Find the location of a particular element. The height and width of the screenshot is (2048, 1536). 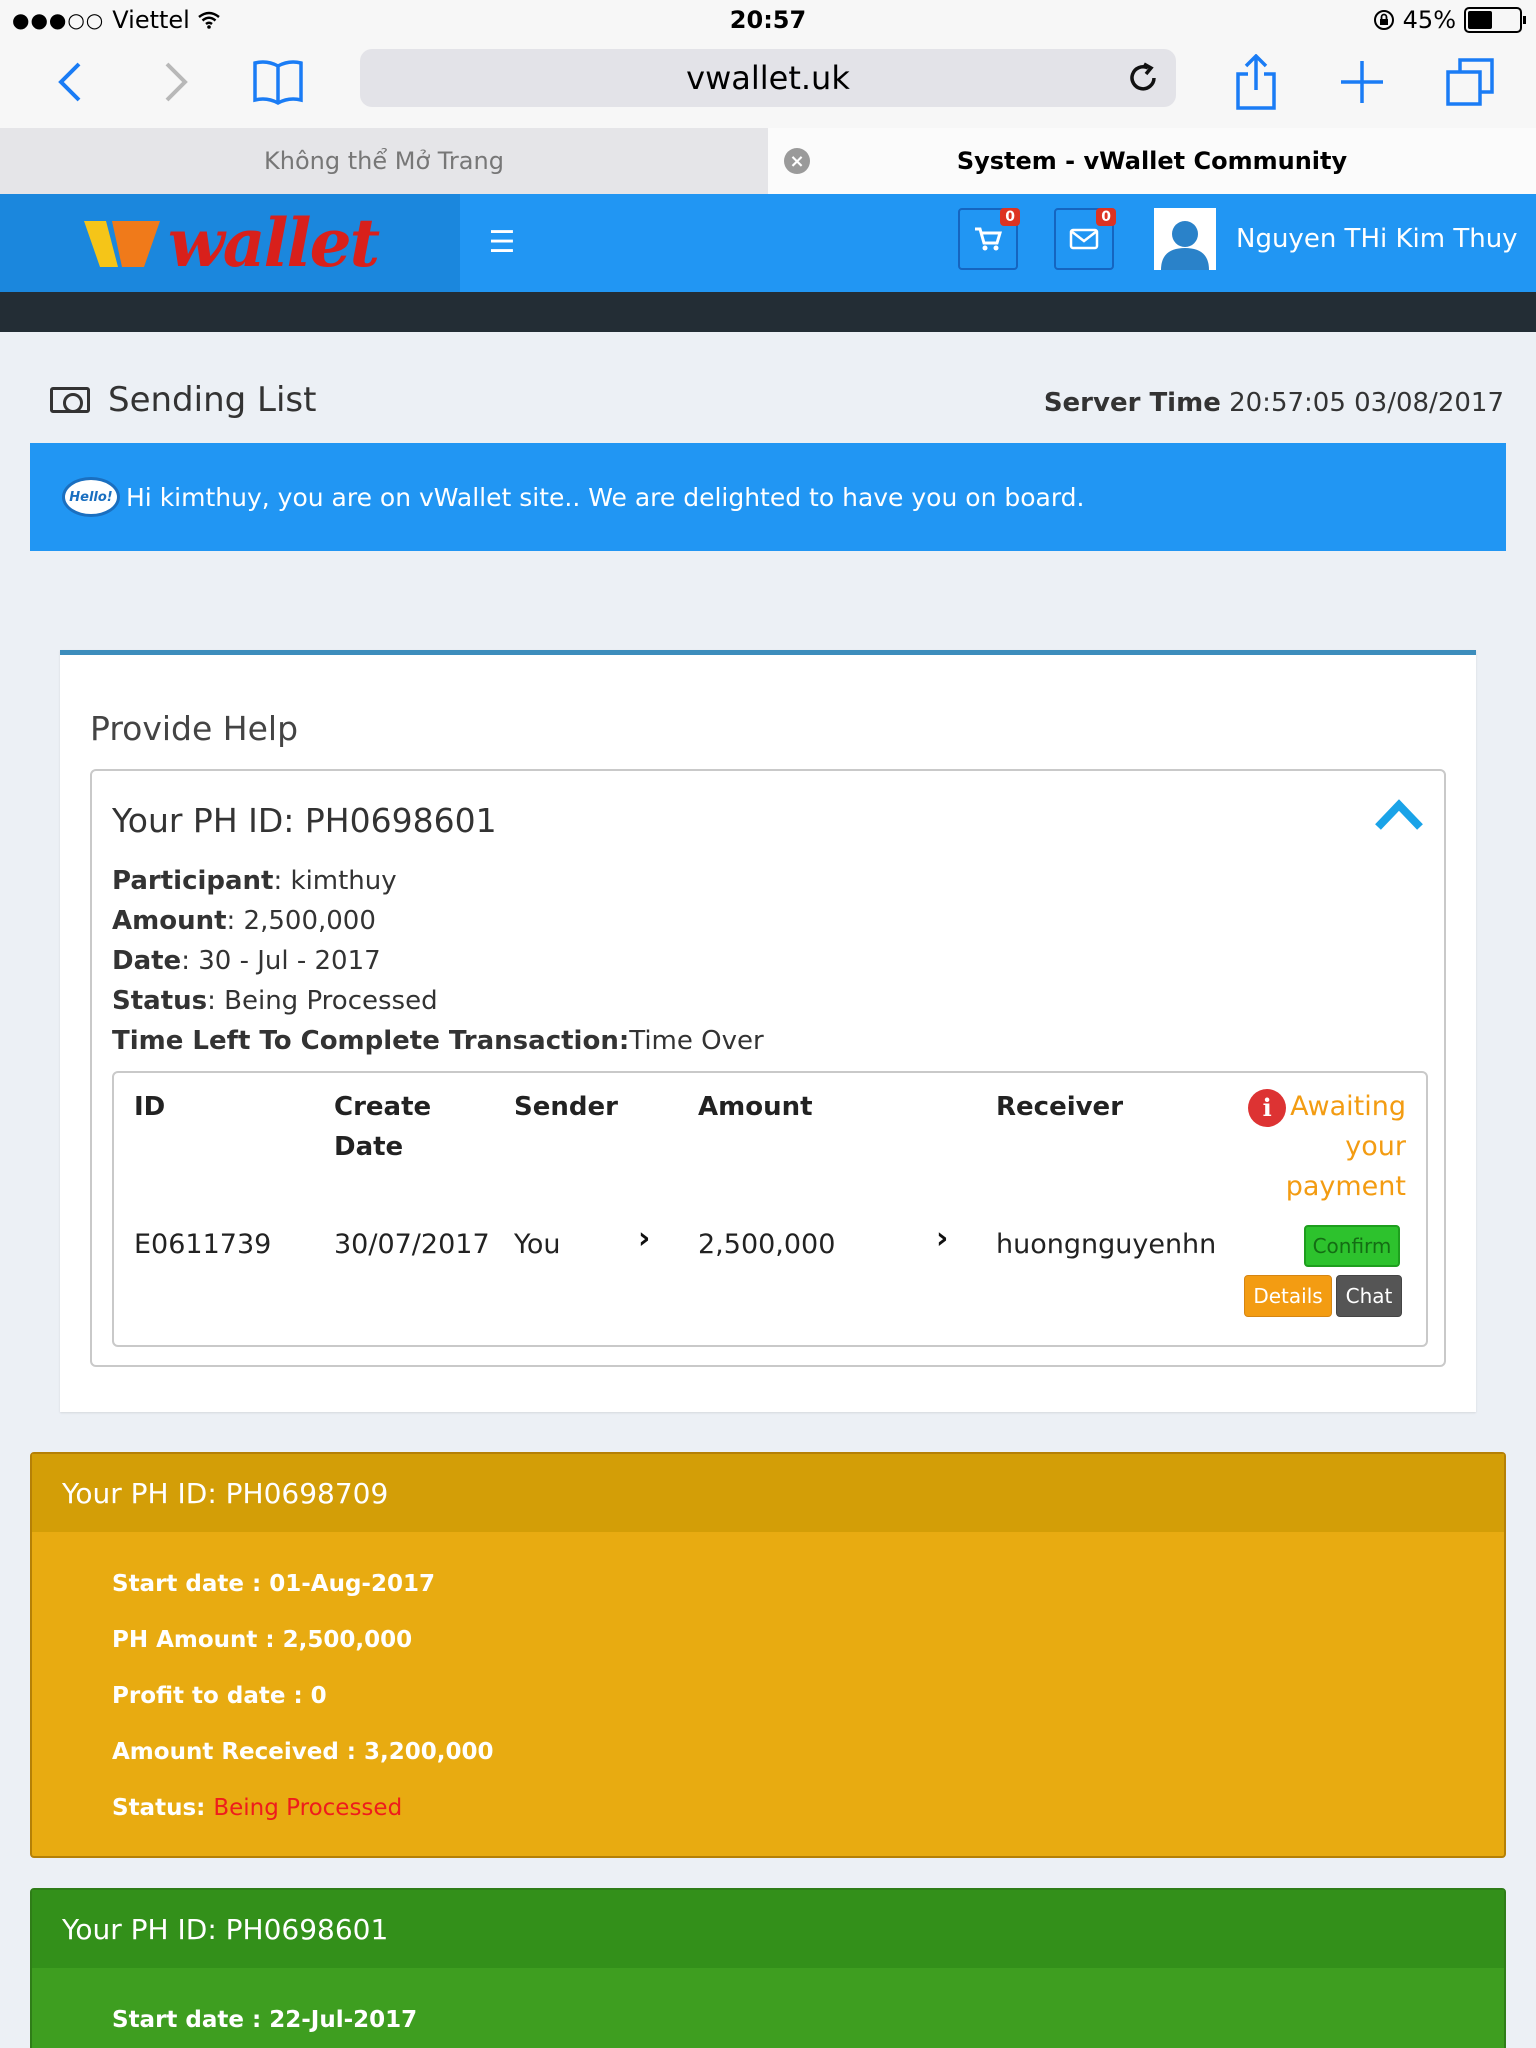

cart-icon is located at coordinates (988, 239).